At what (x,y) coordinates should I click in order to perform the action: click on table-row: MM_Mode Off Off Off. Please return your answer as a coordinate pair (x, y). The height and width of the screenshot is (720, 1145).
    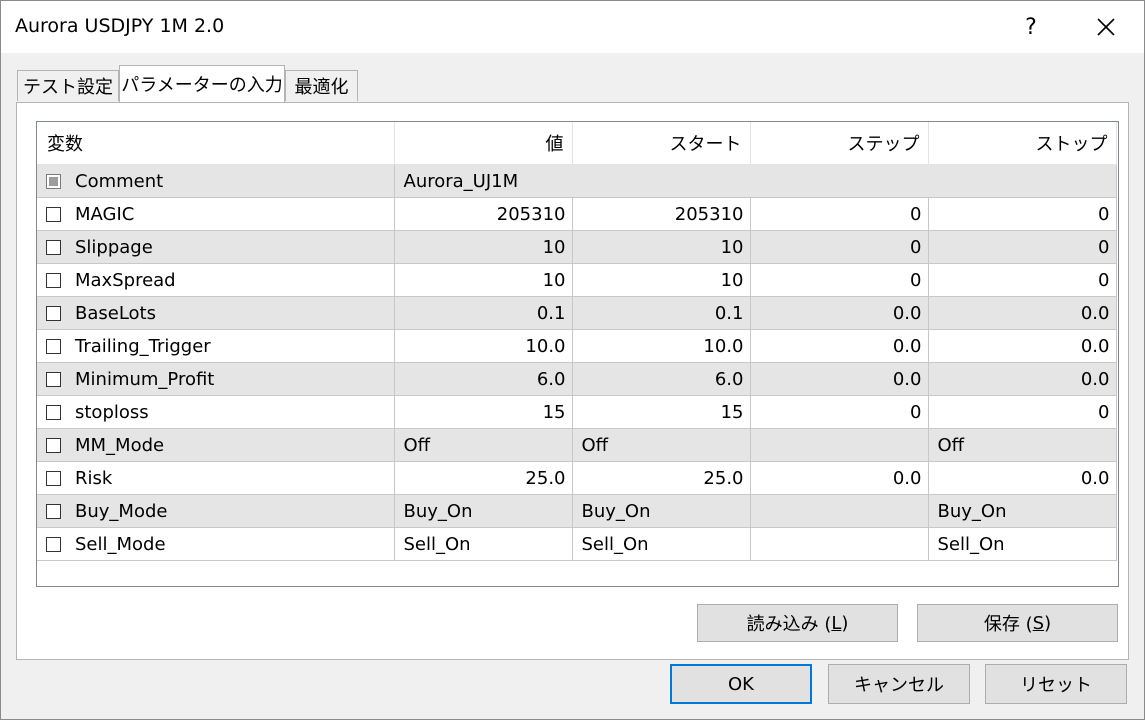
    Looking at the image, I should click on (577, 445).